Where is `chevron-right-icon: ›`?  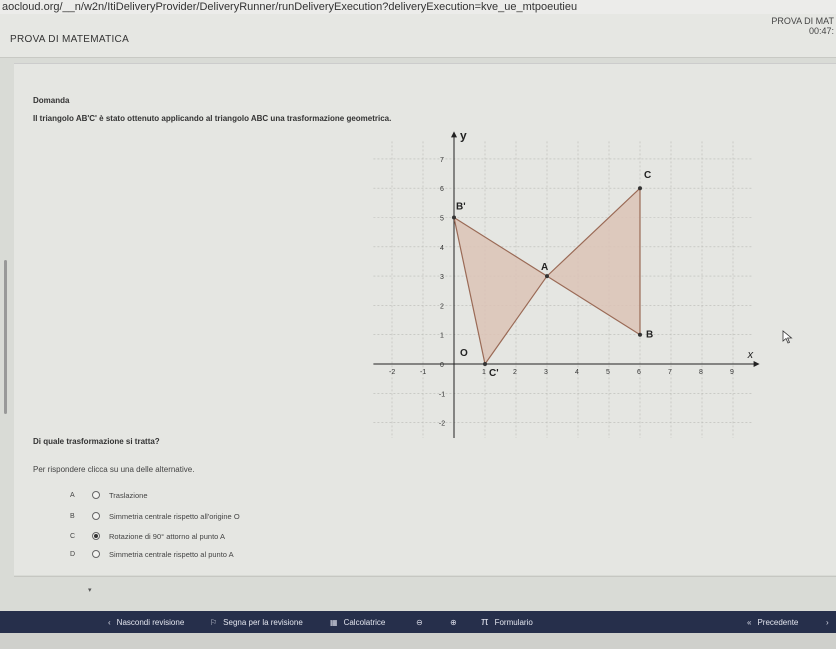
chevron-right-icon: › is located at coordinates (827, 622).